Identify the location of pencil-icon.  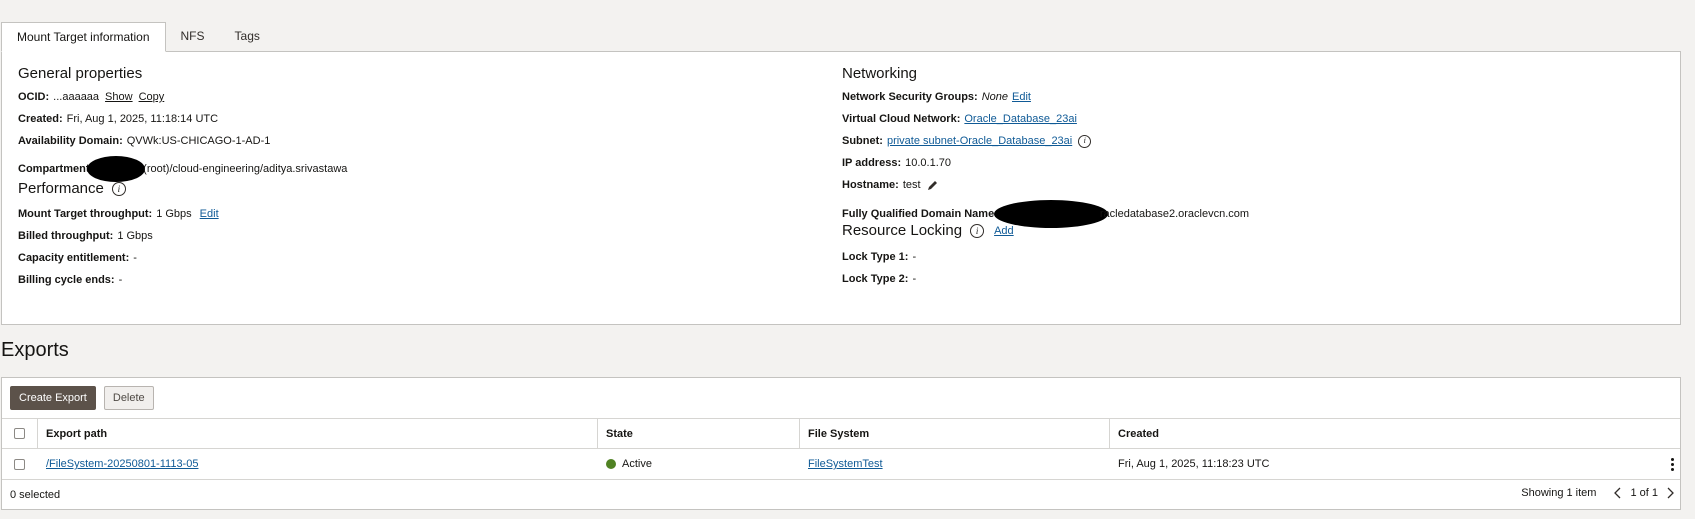
(933, 185).